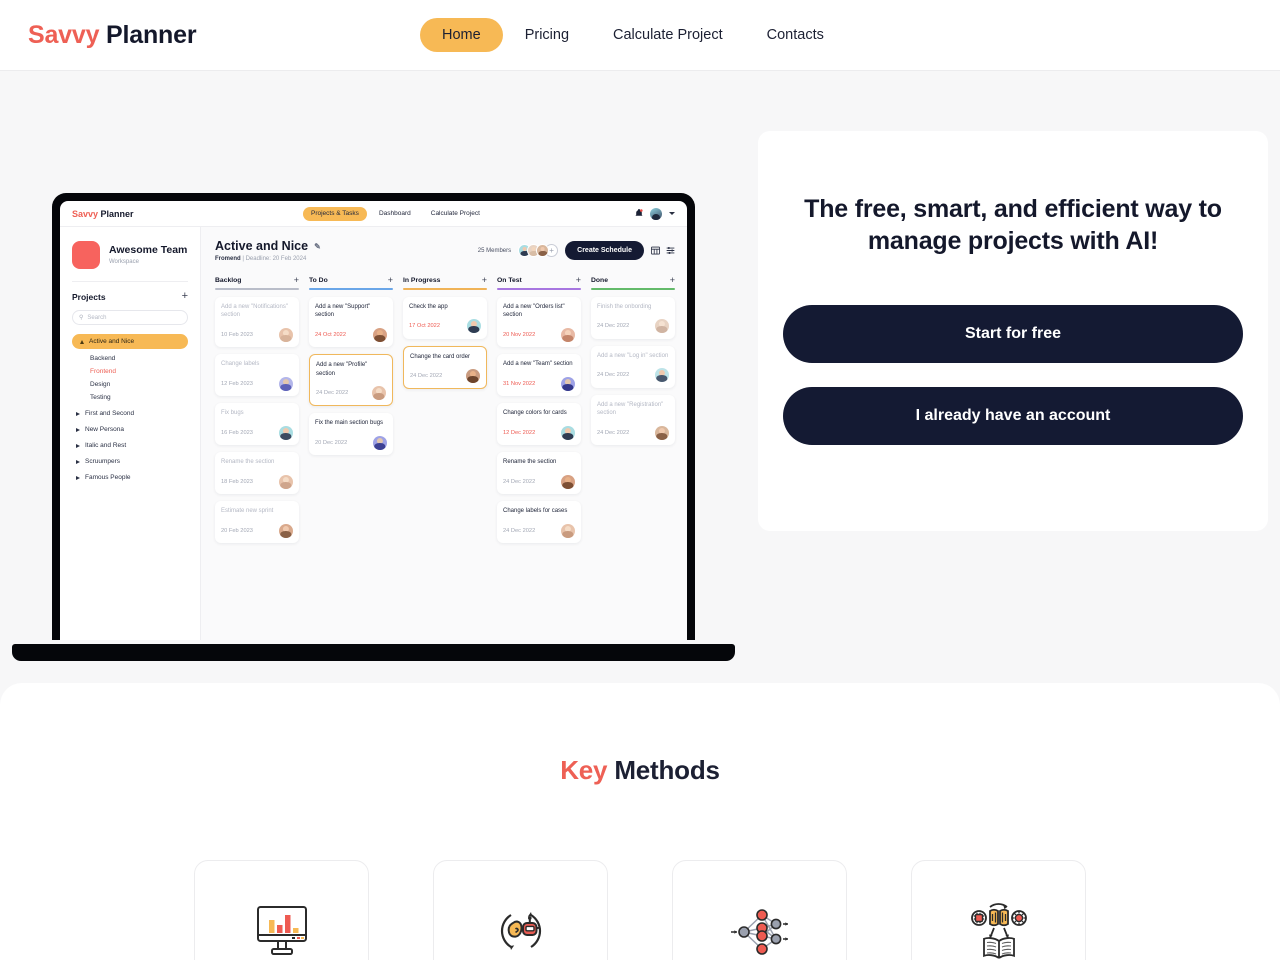 Image resolution: width=1280 pixels, height=960 pixels. I want to click on site-logo: Savvy Planner, so click(112, 35).